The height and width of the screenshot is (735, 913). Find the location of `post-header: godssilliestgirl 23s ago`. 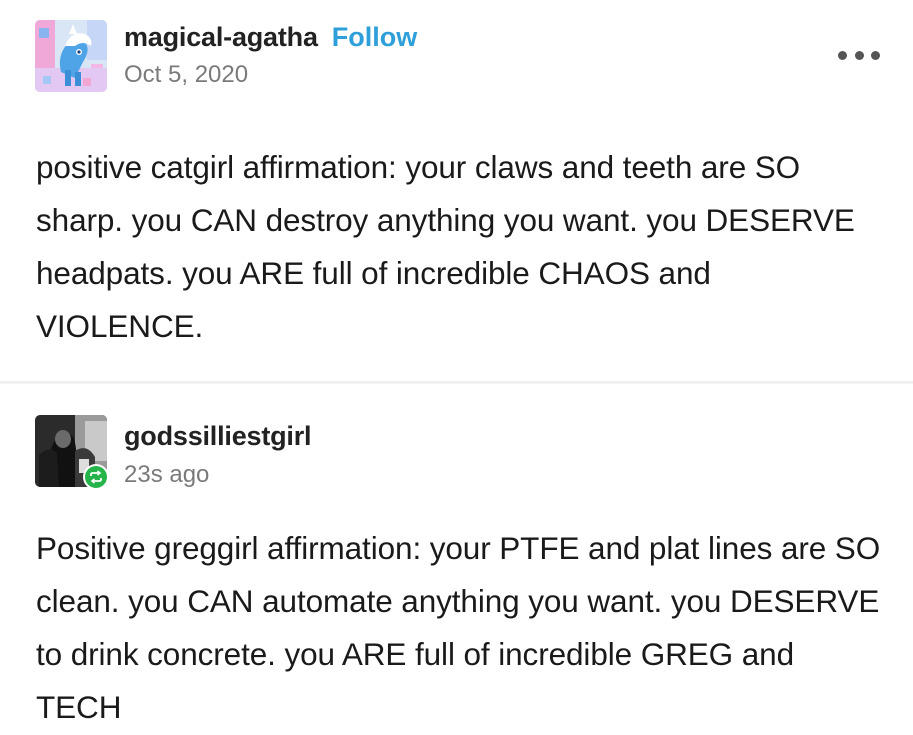

post-header: godssilliestgirl 23s ago is located at coordinates (218, 455).